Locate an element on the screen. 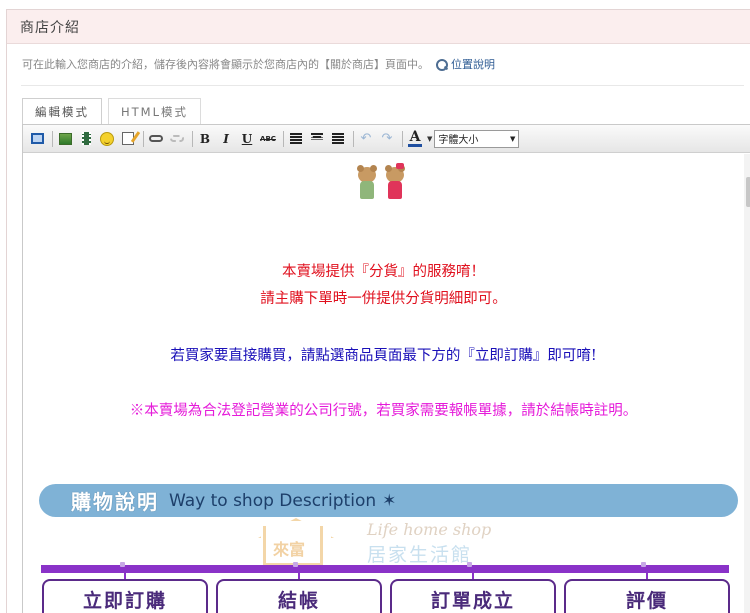 This screenshot has width=750, height=613. section-title: 商店介紹 is located at coordinates (50, 27).